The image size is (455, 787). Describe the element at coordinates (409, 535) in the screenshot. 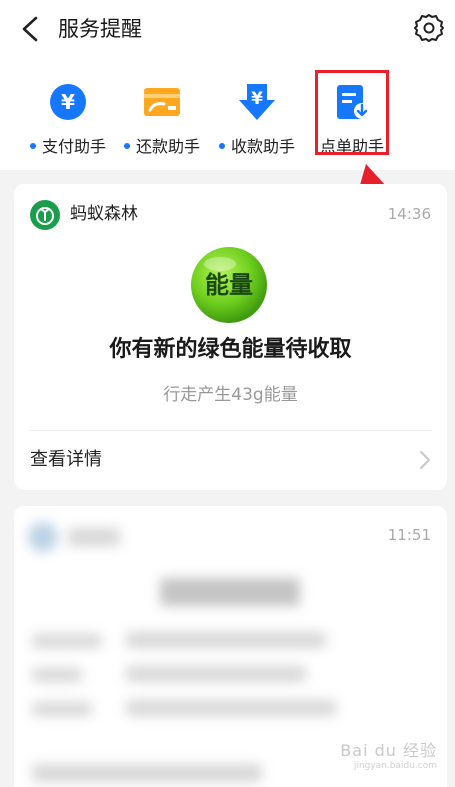

I see `message-time: 11:51` at that location.